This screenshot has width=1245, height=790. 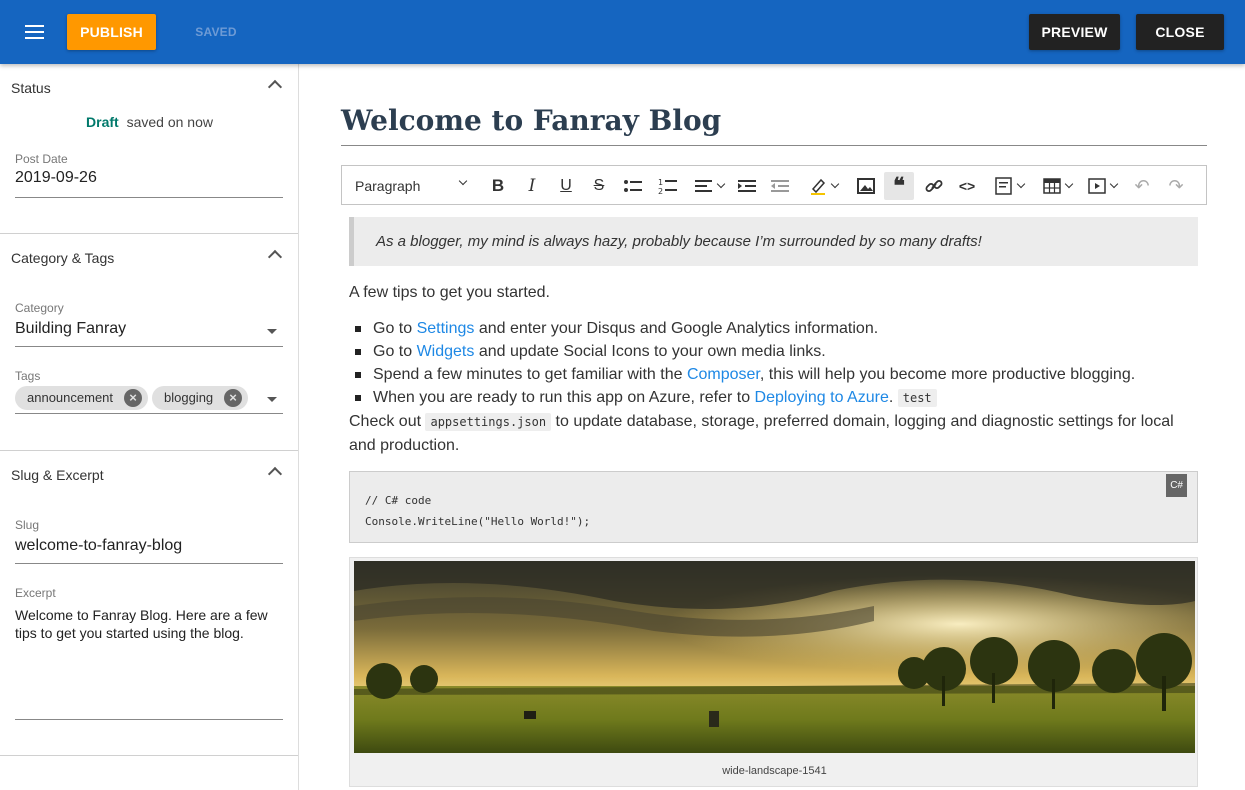 I want to click on tag-chip-label: announcement, so click(x=70, y=397).